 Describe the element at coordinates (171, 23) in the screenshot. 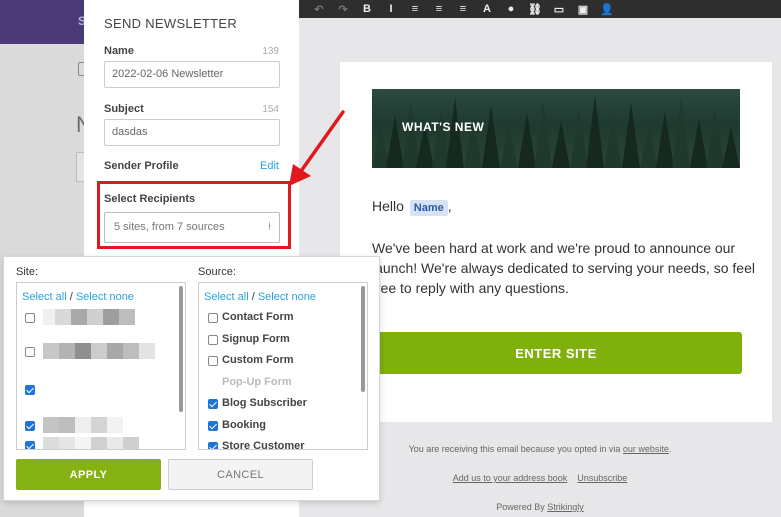

I see `panel-title: SEND NEWSLETTER` at that location.